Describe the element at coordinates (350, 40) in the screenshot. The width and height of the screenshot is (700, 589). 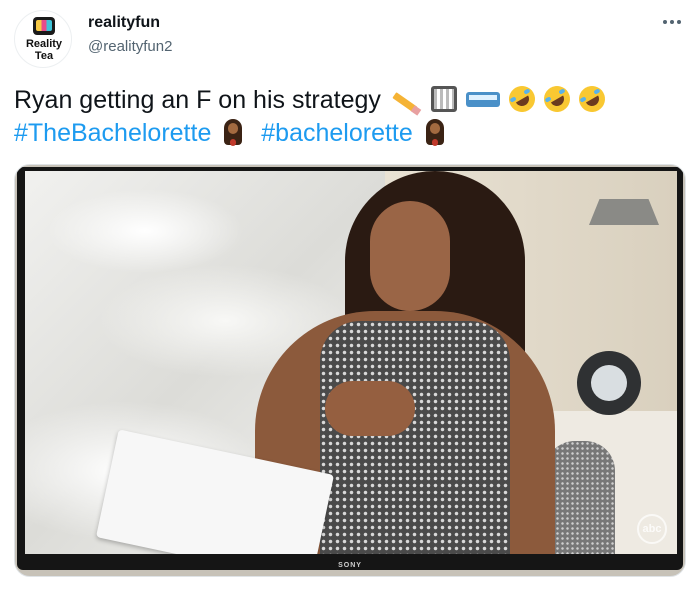
I see `tweet-header: Reality Tea realityfun @realityfun2` at that location.